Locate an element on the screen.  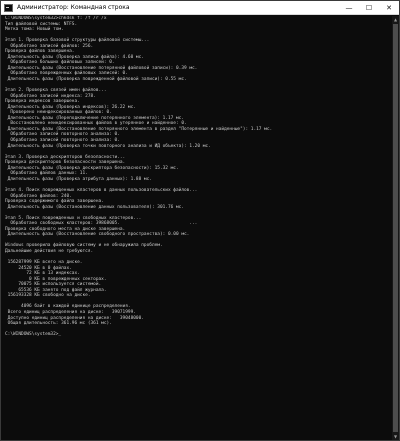
scroll-up-arrow: ▲ is located at coordinates (395, 19).